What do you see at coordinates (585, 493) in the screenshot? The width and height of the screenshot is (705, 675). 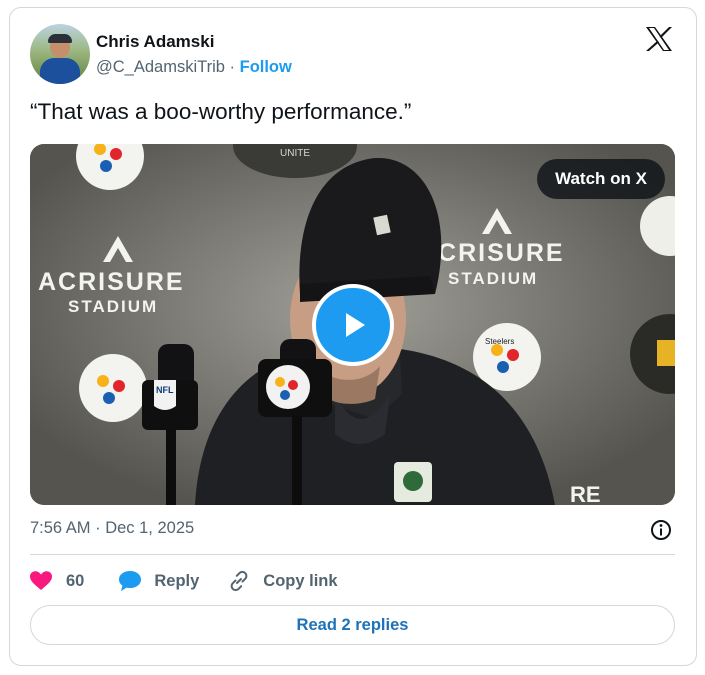 I see `edge-fragment-text: RE` at bounding box center [585, 493].